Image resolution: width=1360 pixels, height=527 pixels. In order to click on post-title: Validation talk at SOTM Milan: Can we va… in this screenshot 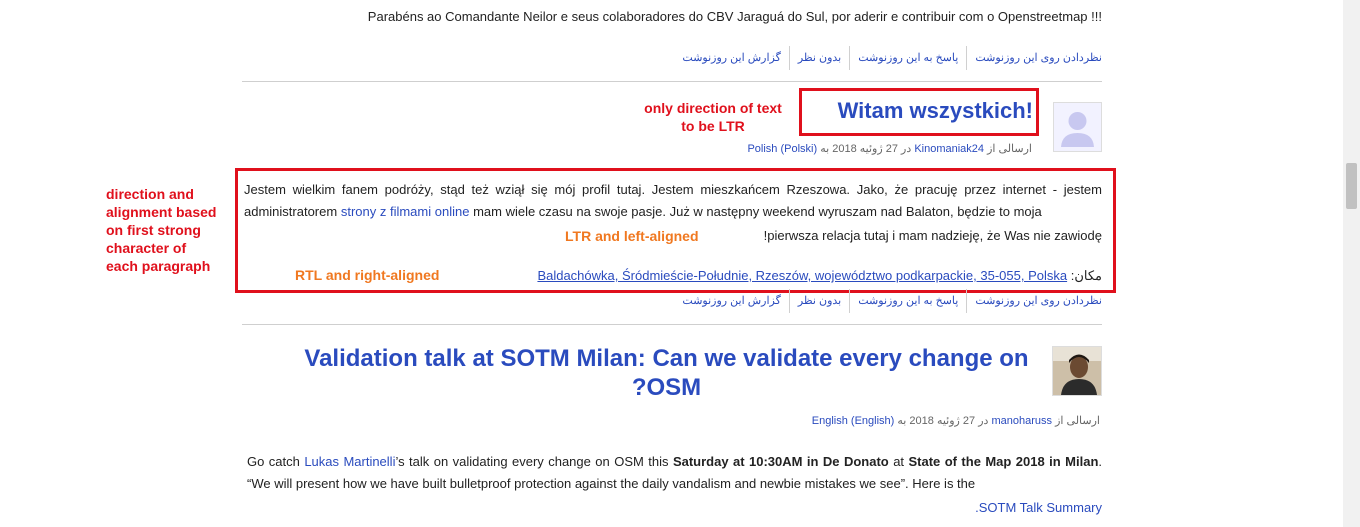, I will do `click(666, 373)`.